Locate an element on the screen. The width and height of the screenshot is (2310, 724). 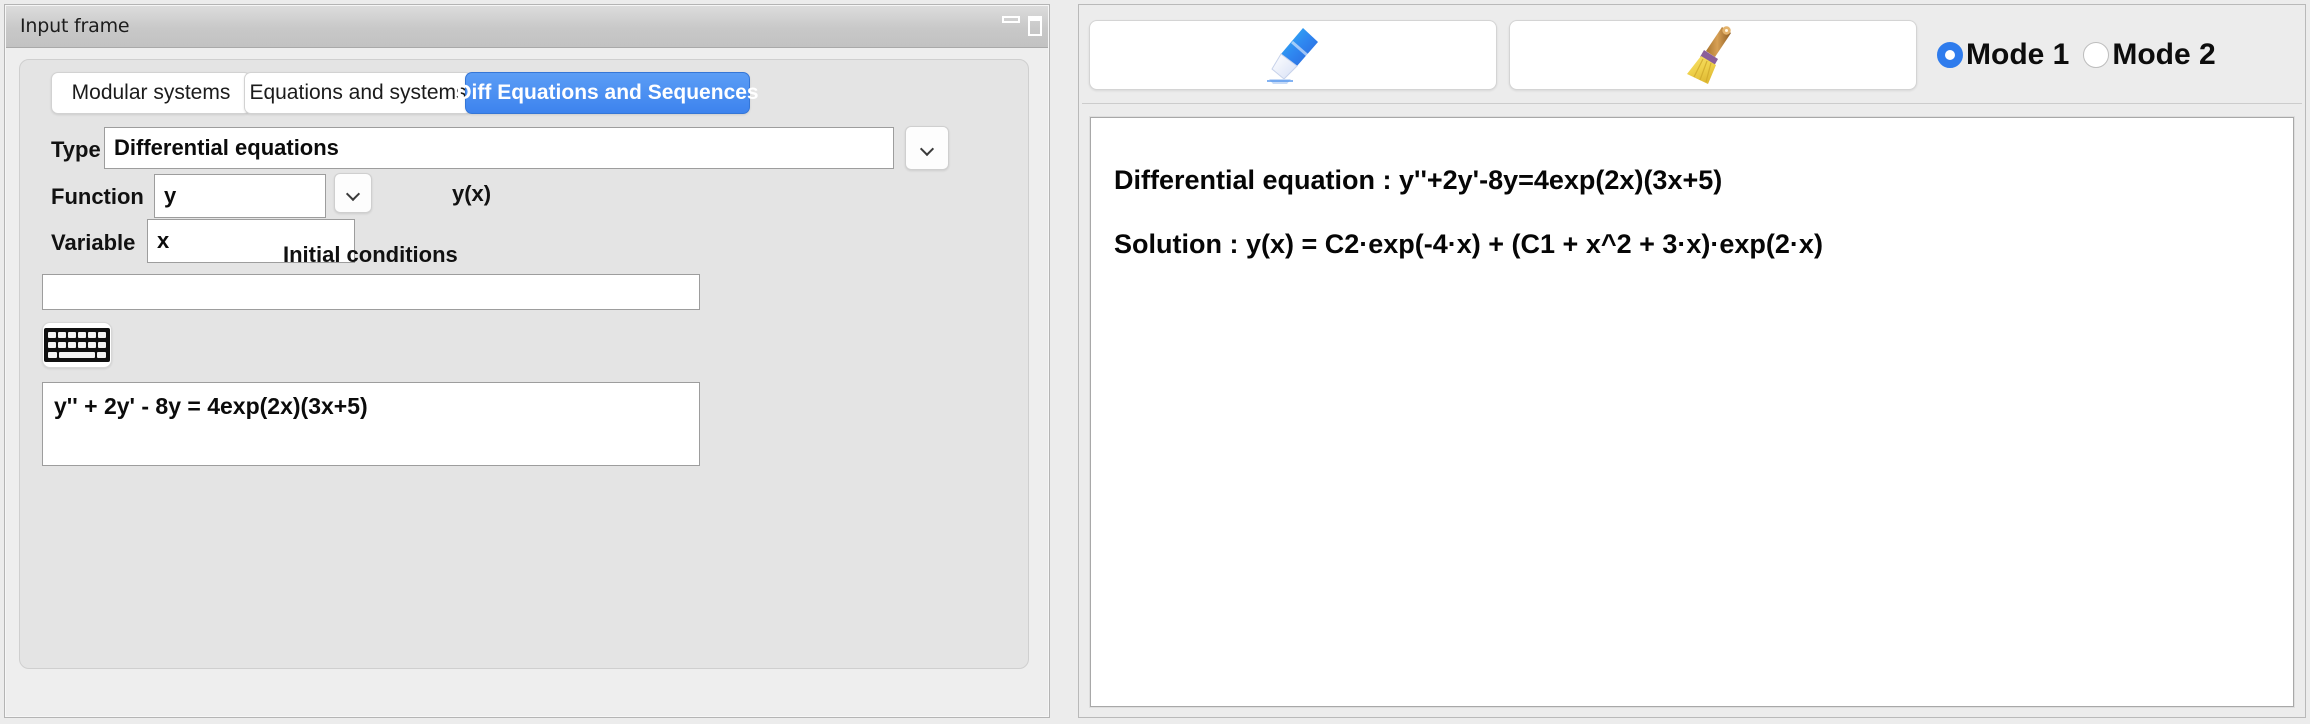
tab-label: Equations and systems is located at coordinates (358, 92).